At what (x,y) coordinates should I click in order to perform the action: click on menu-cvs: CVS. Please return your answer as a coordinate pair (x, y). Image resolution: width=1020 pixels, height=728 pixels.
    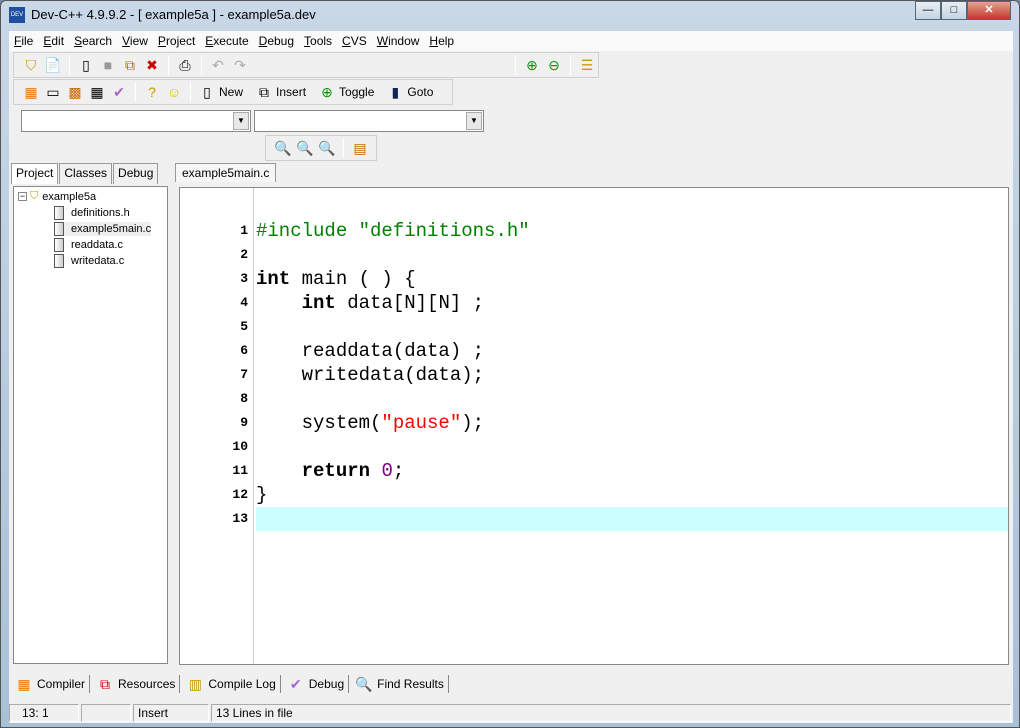
    Looking at the image, I should click on (354, 41).